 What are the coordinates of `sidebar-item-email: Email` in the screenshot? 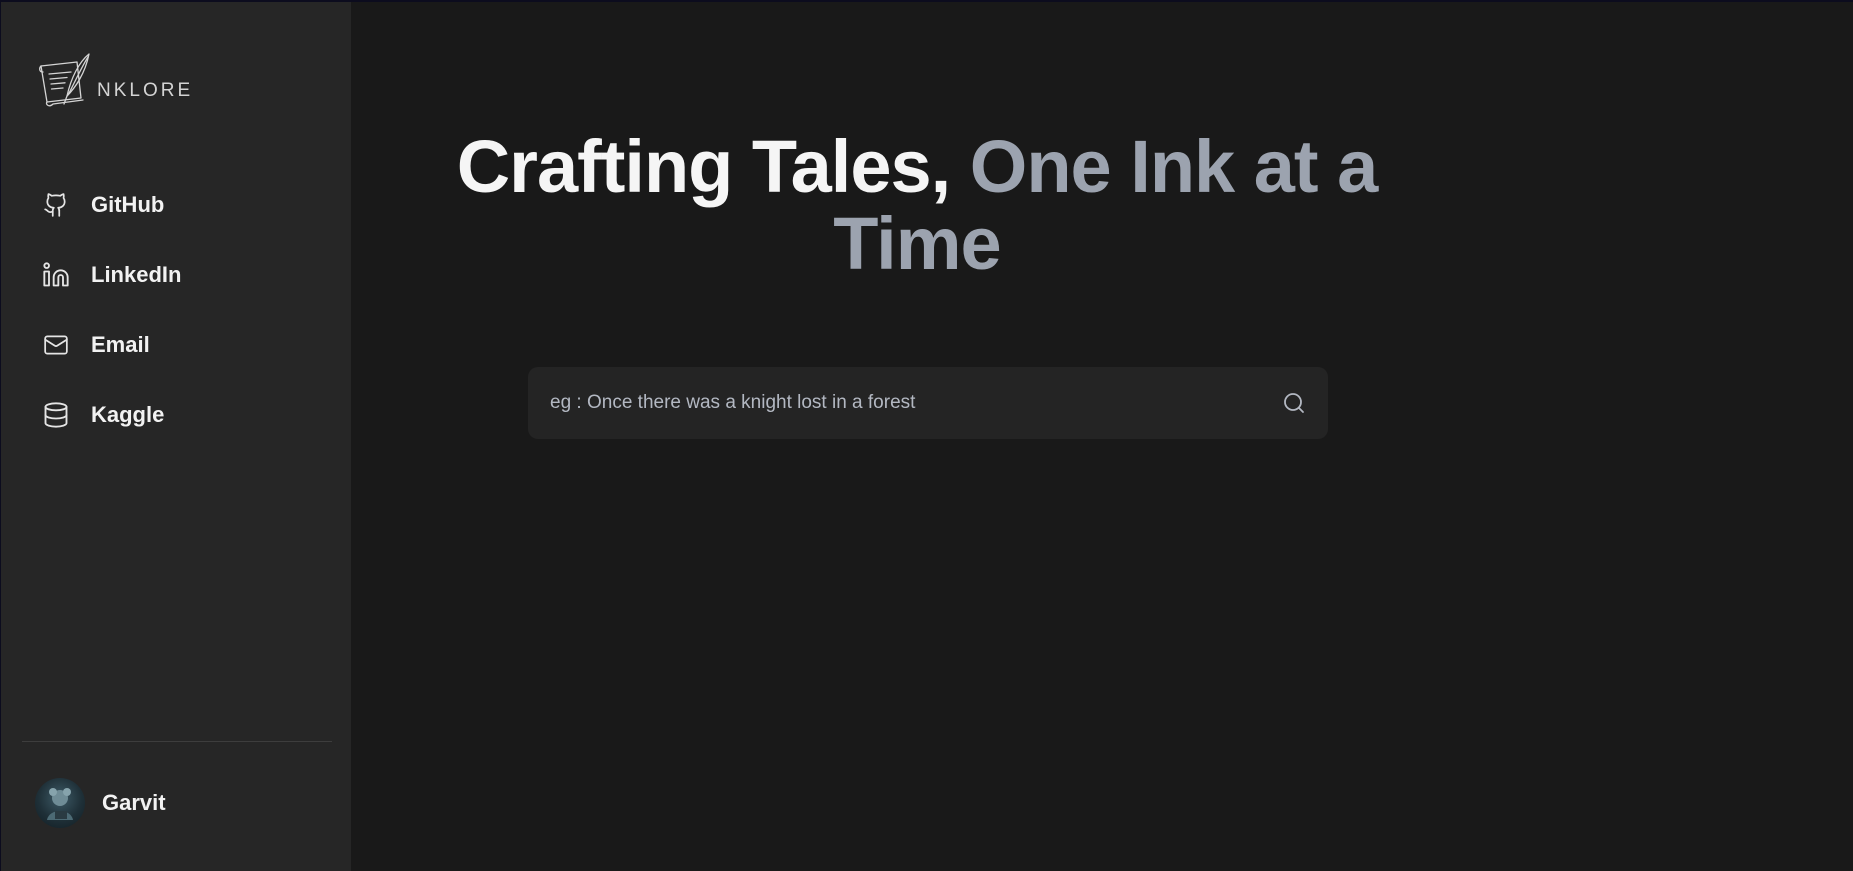 It's located at (95, 345).